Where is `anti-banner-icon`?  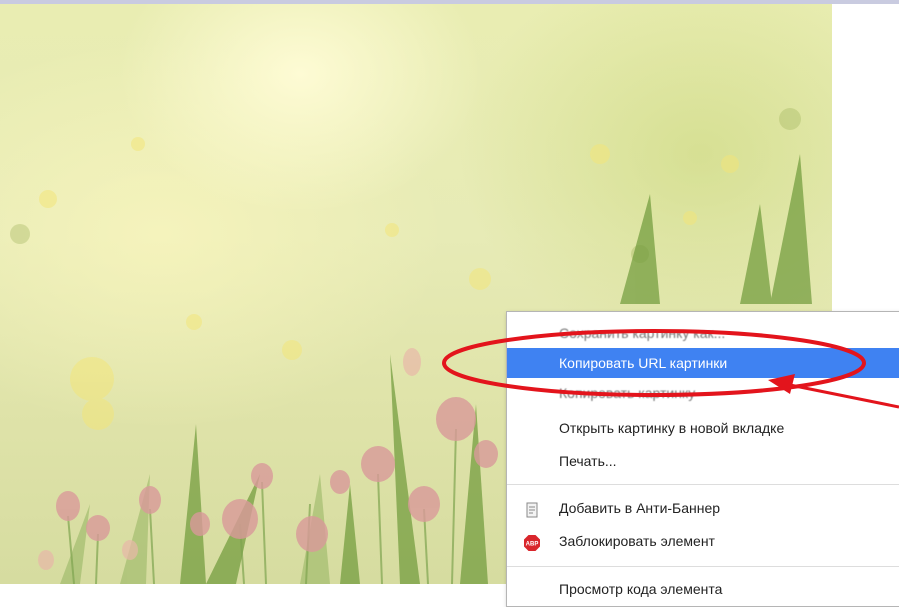 anti-banner-icon is located at coordinates (532, 508).